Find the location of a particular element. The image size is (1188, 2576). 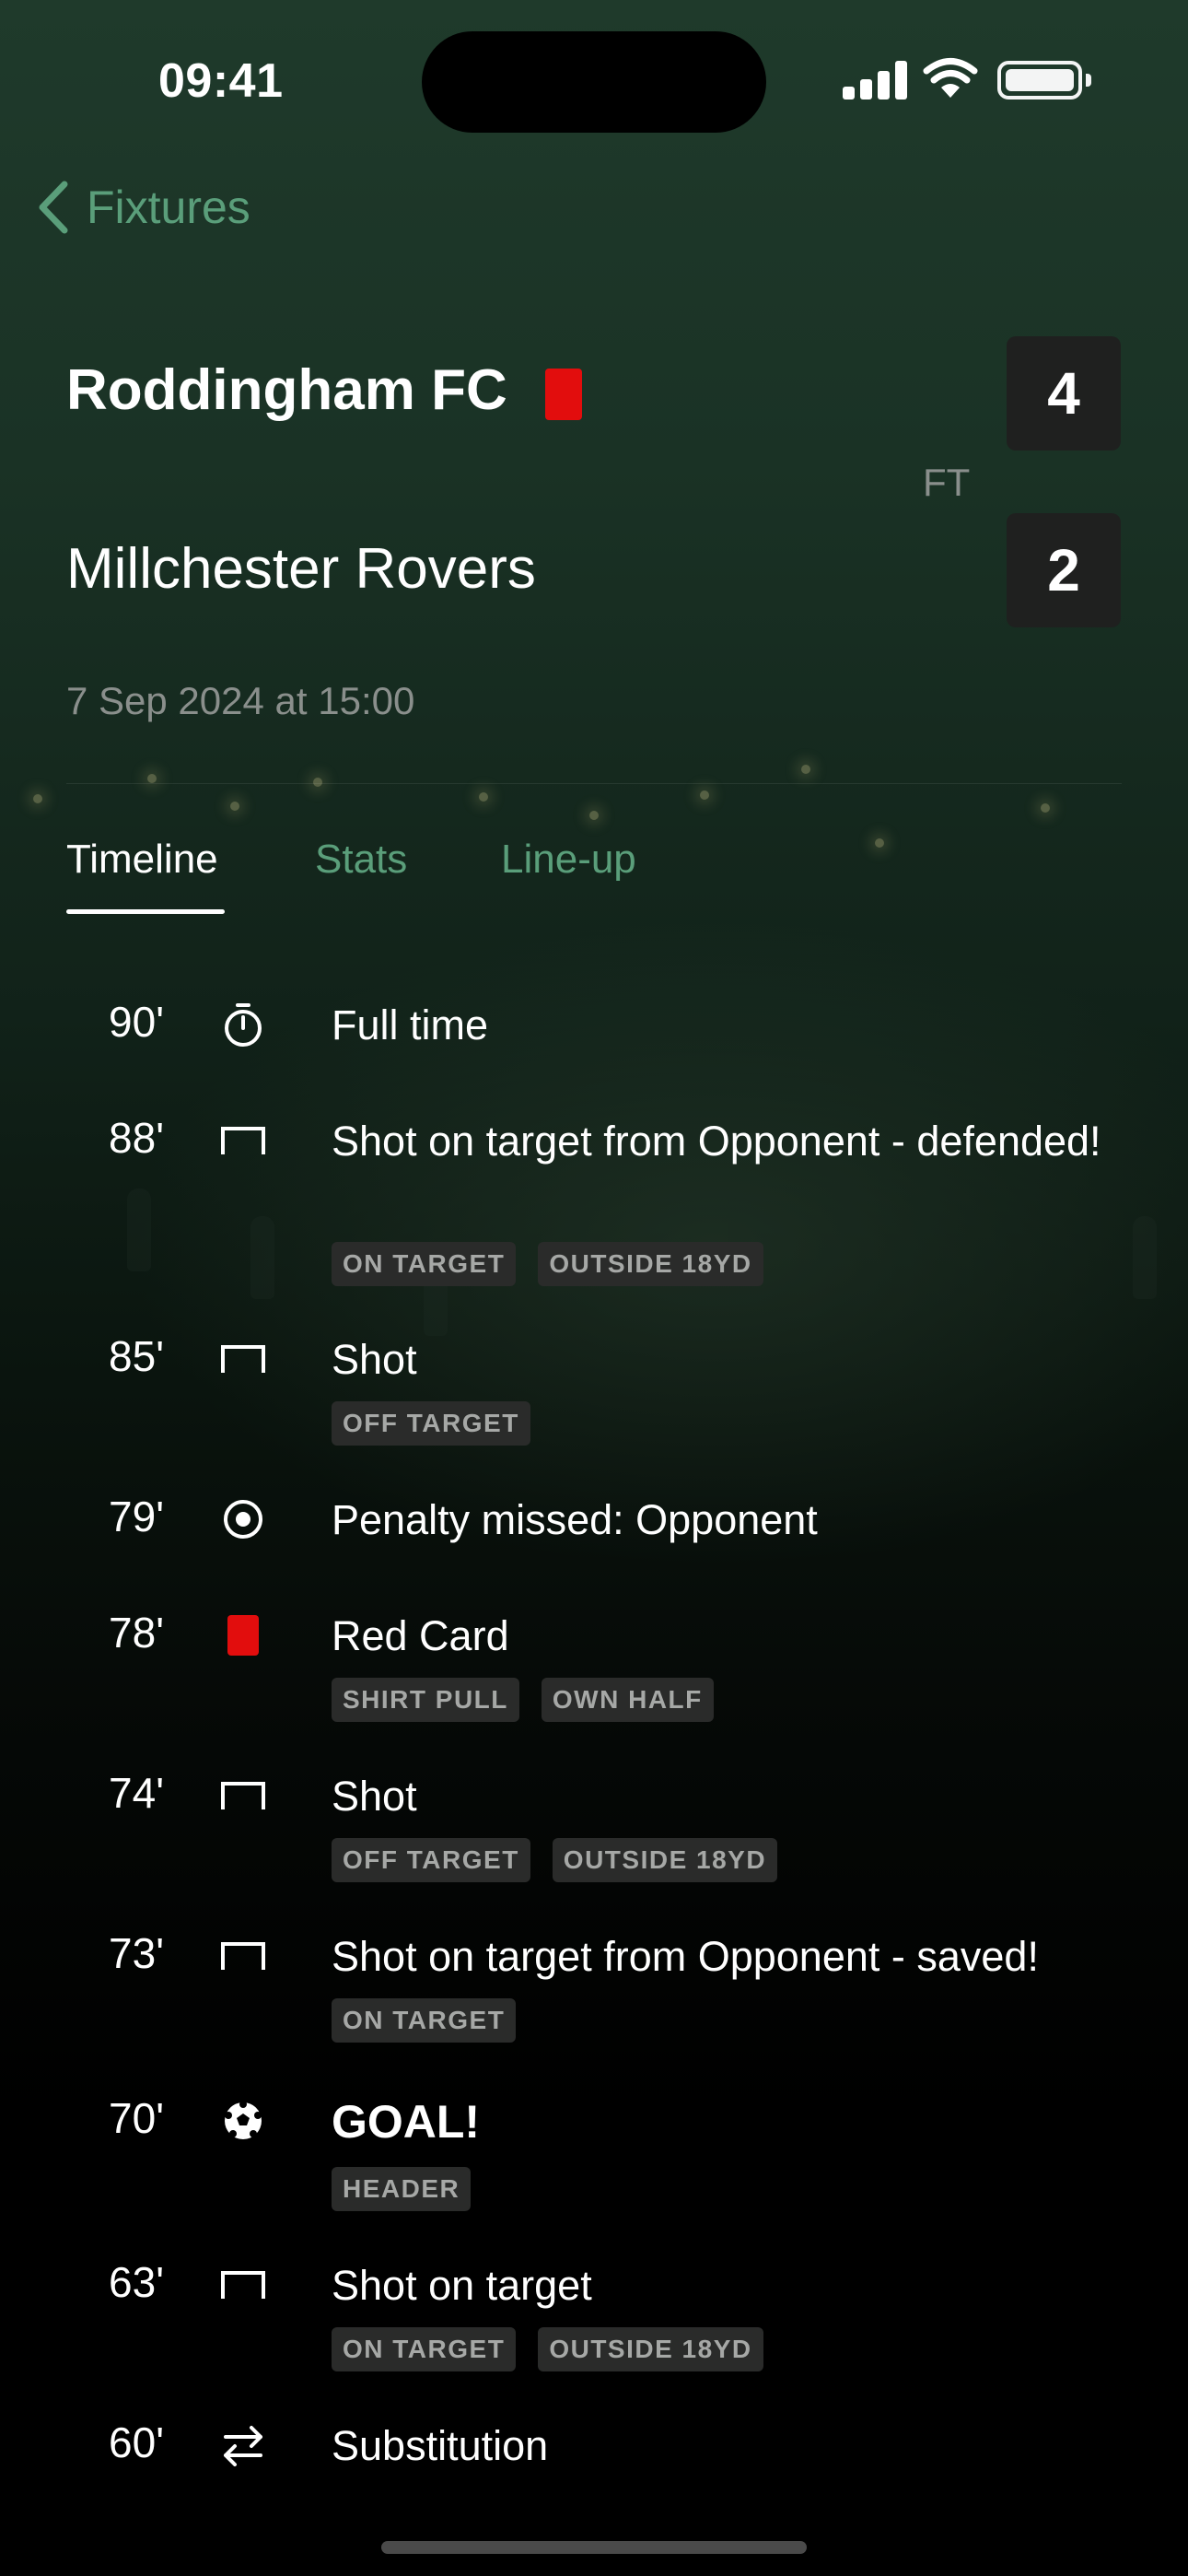

back-label: Fixtures is located at coordinates (168, 207).